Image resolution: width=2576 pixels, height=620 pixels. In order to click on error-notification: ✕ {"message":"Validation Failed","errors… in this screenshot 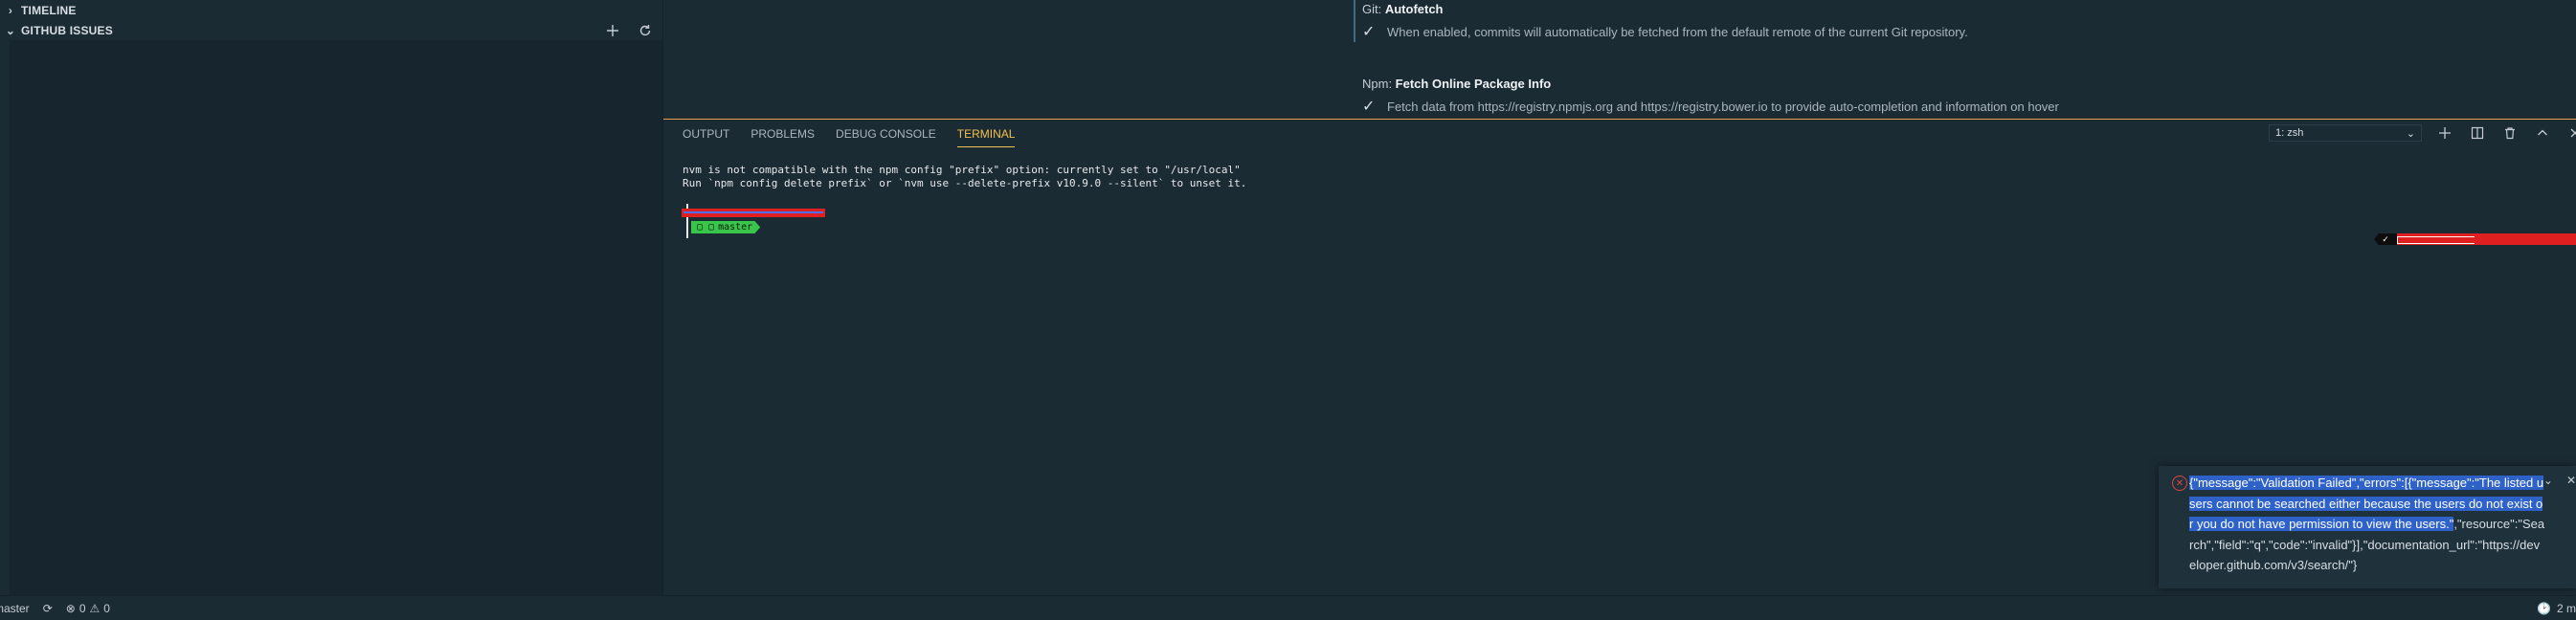, I will do `click(2367, 527)`.